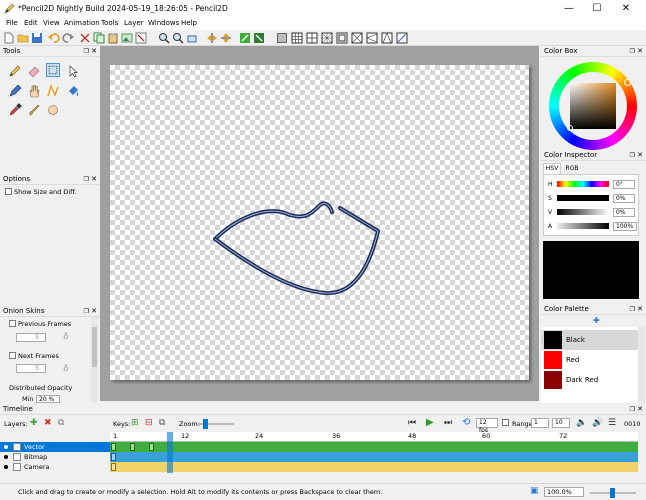 Image resolution: width=646 pixels, height=500 pixels. Describe the element at coordinates (12, 23) in the screenshot. I see `menu-file: File` at that location.